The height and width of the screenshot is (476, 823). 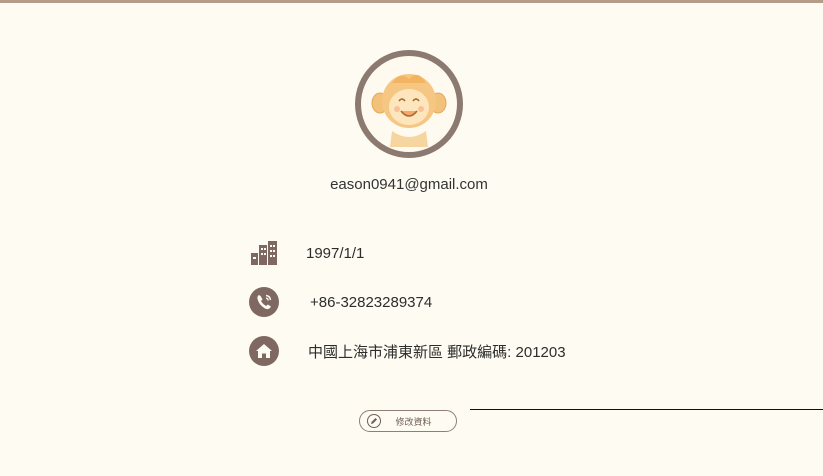 What do you see at coordinates (264, 351) in the screenshot?
I see `home-icon` at bounding box center [264, 351].